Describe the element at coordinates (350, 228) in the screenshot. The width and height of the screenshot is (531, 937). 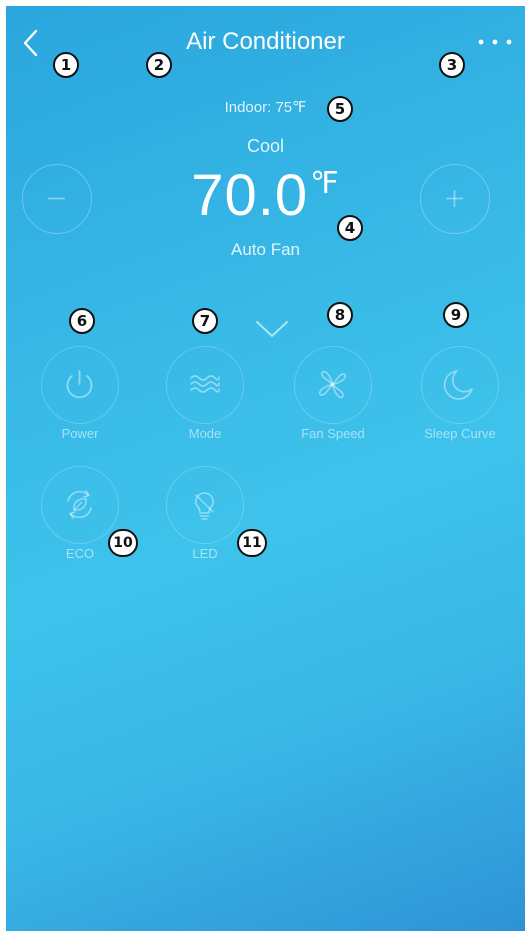
I see `annotation-badge-4: 4` at that location.